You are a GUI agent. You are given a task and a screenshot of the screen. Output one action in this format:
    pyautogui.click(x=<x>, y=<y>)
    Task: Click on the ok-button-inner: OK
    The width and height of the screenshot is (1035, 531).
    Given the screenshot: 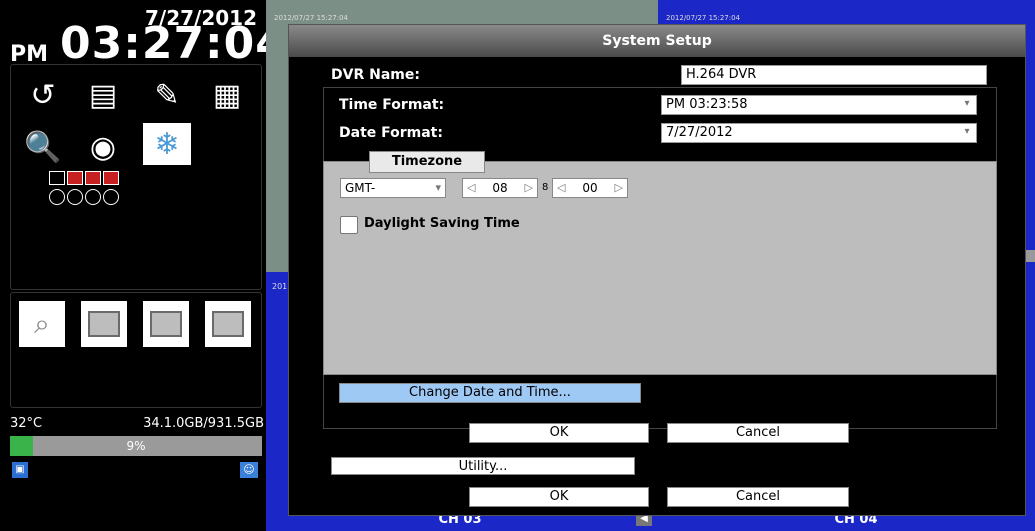 What is the action you would take?
    pyautogui.click(x=559, y=433)
    